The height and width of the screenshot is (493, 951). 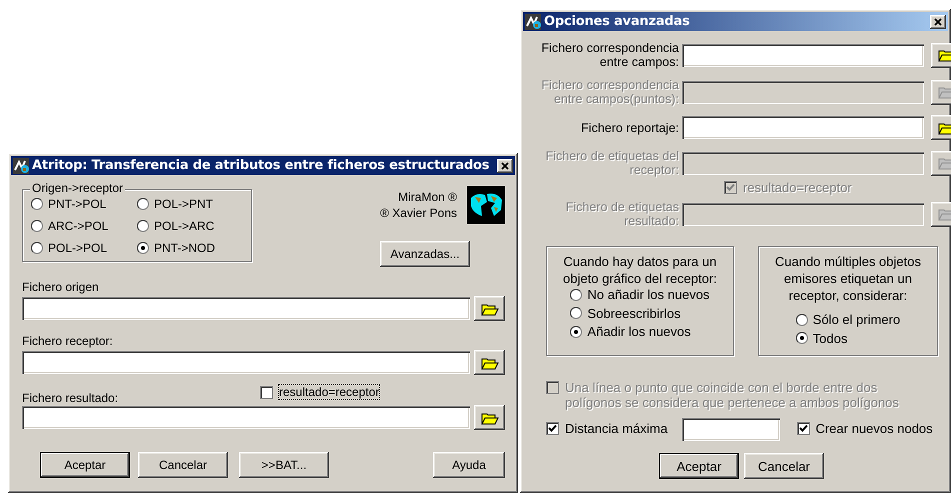 What do you see at coordinates (848, 319) in the screenshot?
I see `radio-option: Sólo el primero` at bounding box center [848, 319].